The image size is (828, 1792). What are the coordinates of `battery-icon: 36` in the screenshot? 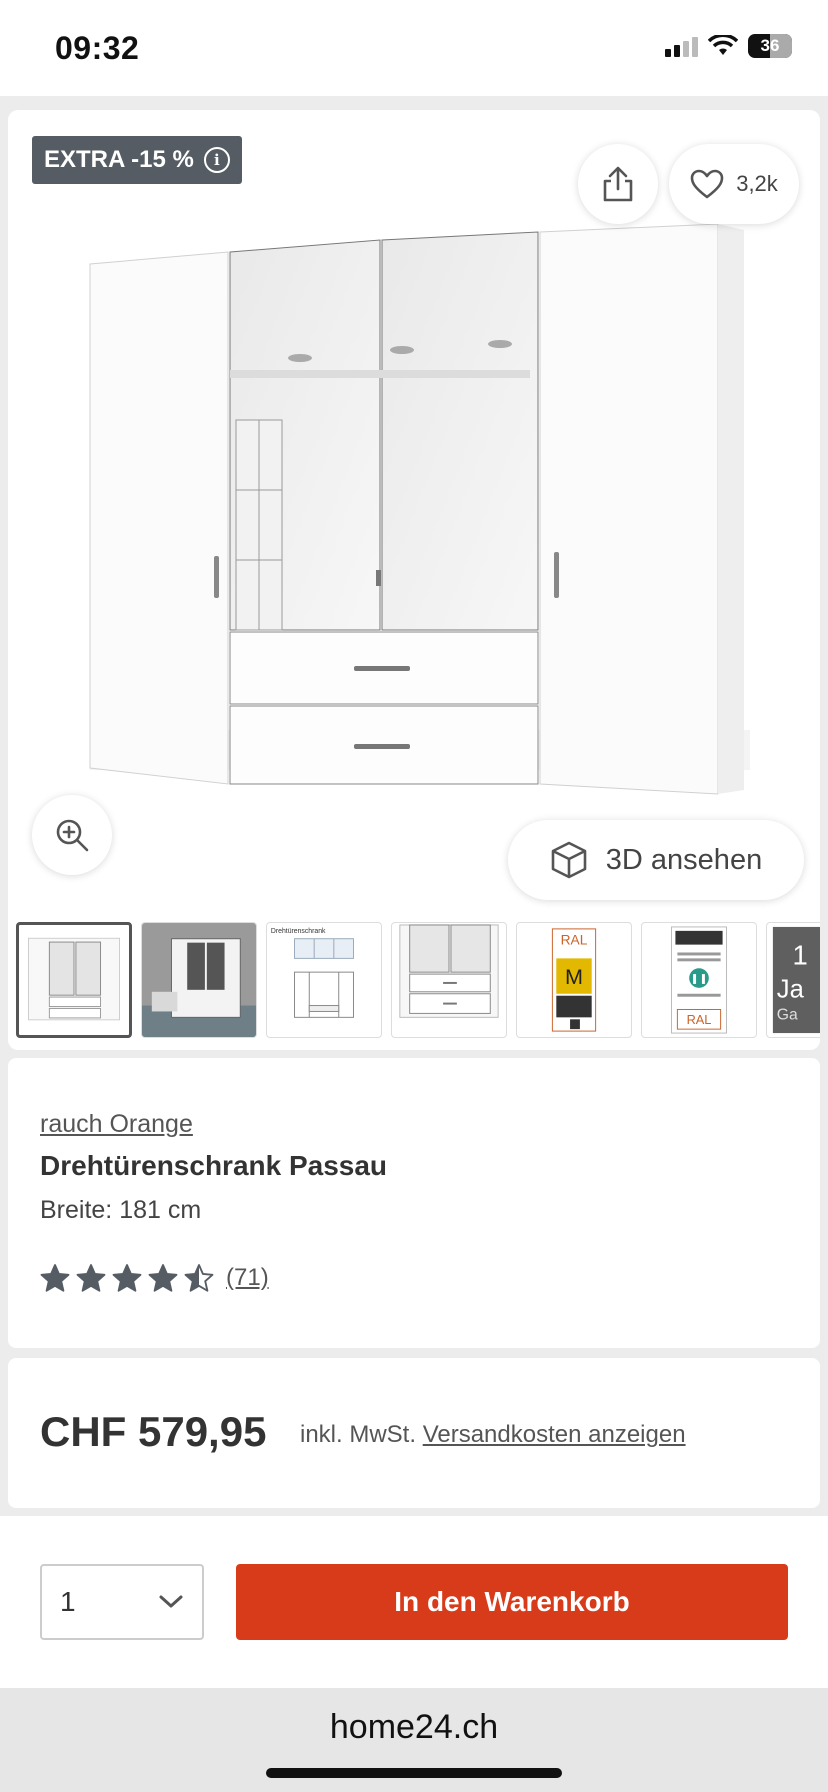 It's located at (770, 46).